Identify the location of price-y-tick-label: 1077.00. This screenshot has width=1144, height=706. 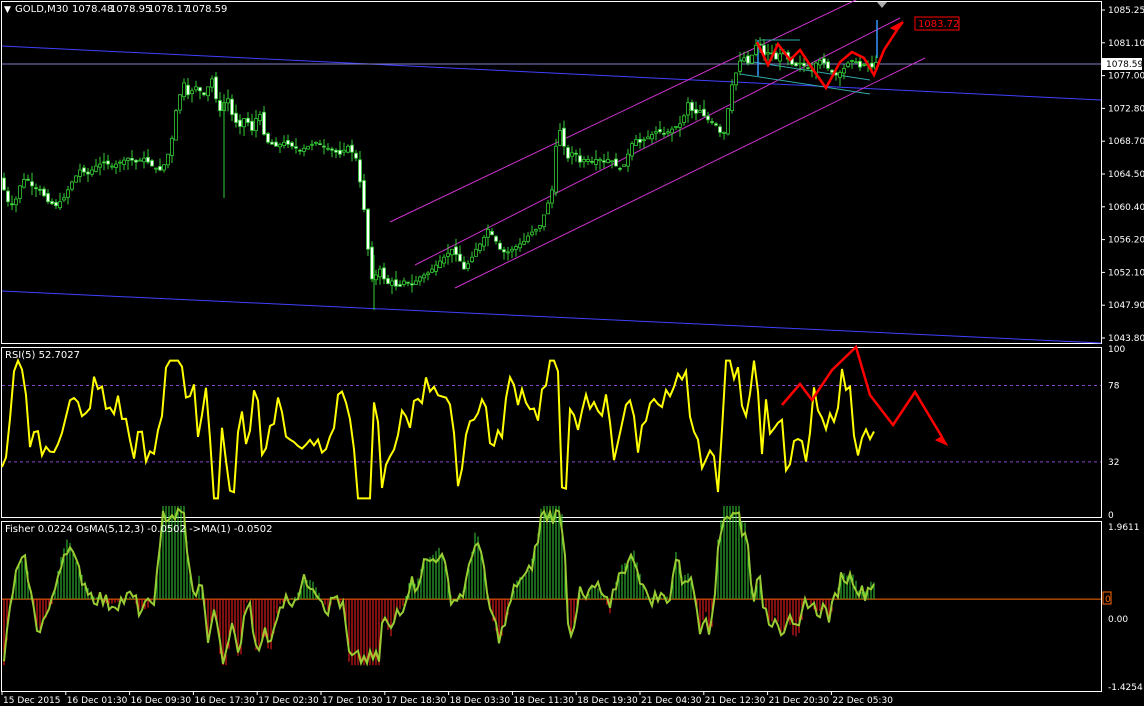
(1126, 77).